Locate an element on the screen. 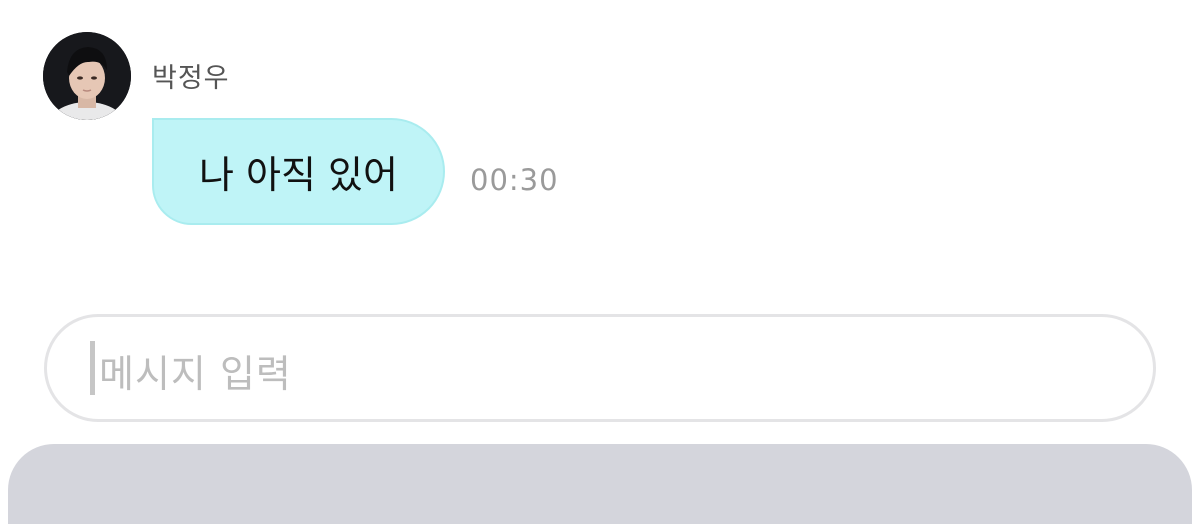  message-text: 나 아직 있어 is located at coordinates (298, 175).